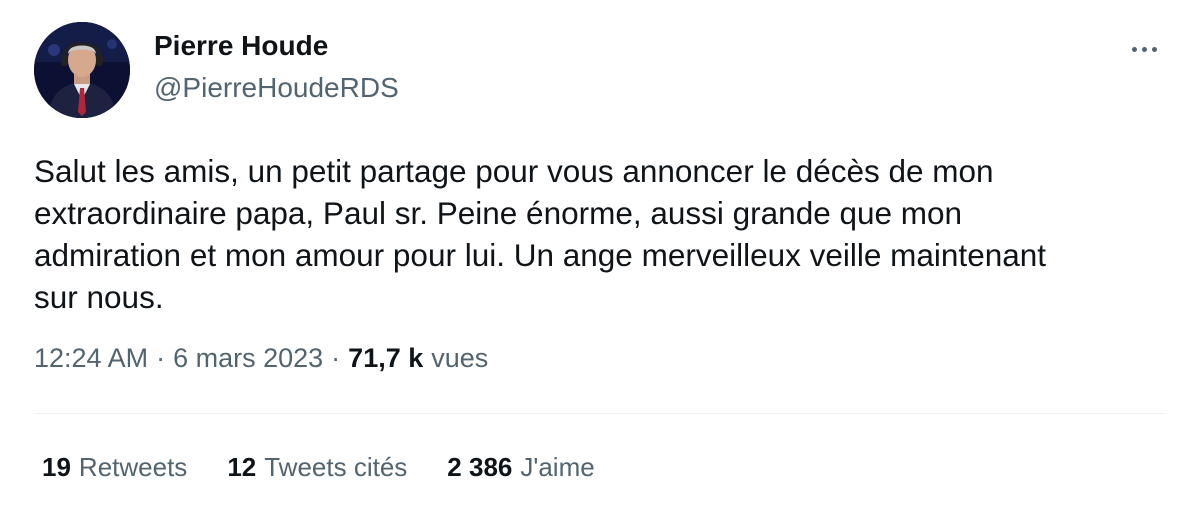  What do you see at coordinates (91, 358) in the screenshot?
I see `tweet-time: 12:24 AM` at bounding box center [91, 358].